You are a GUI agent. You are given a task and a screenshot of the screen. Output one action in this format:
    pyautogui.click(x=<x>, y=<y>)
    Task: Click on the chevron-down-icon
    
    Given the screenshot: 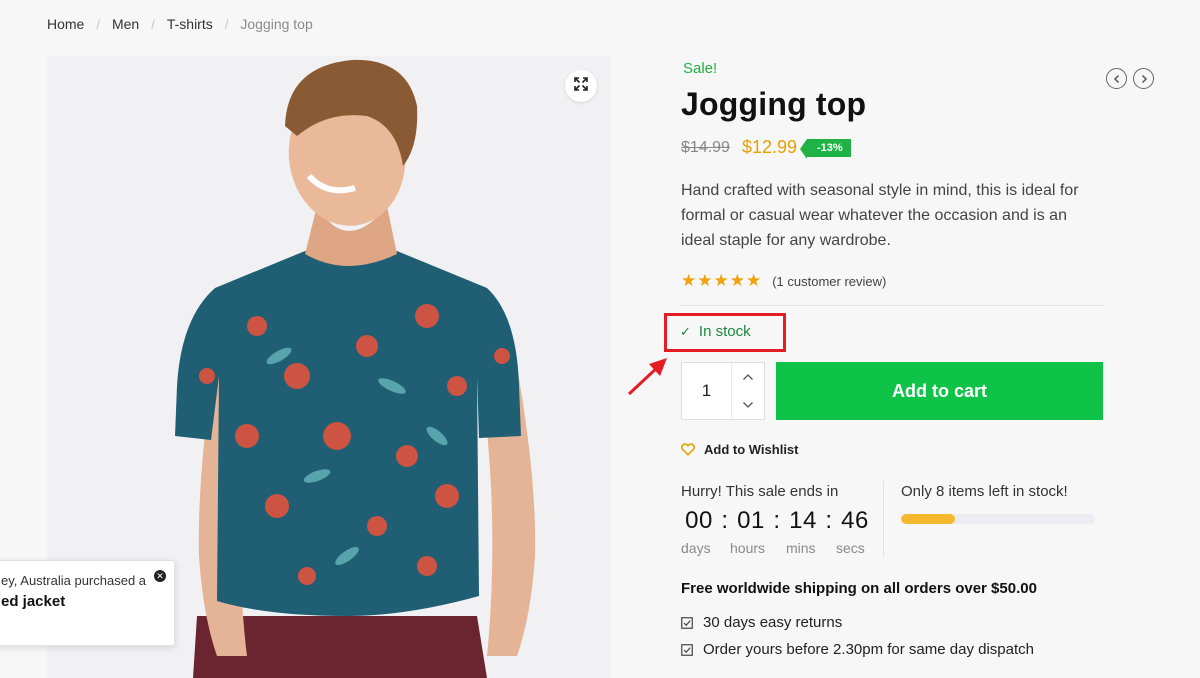 What is the action you would take?
    pyautogui.click(x=748, y=405)
    